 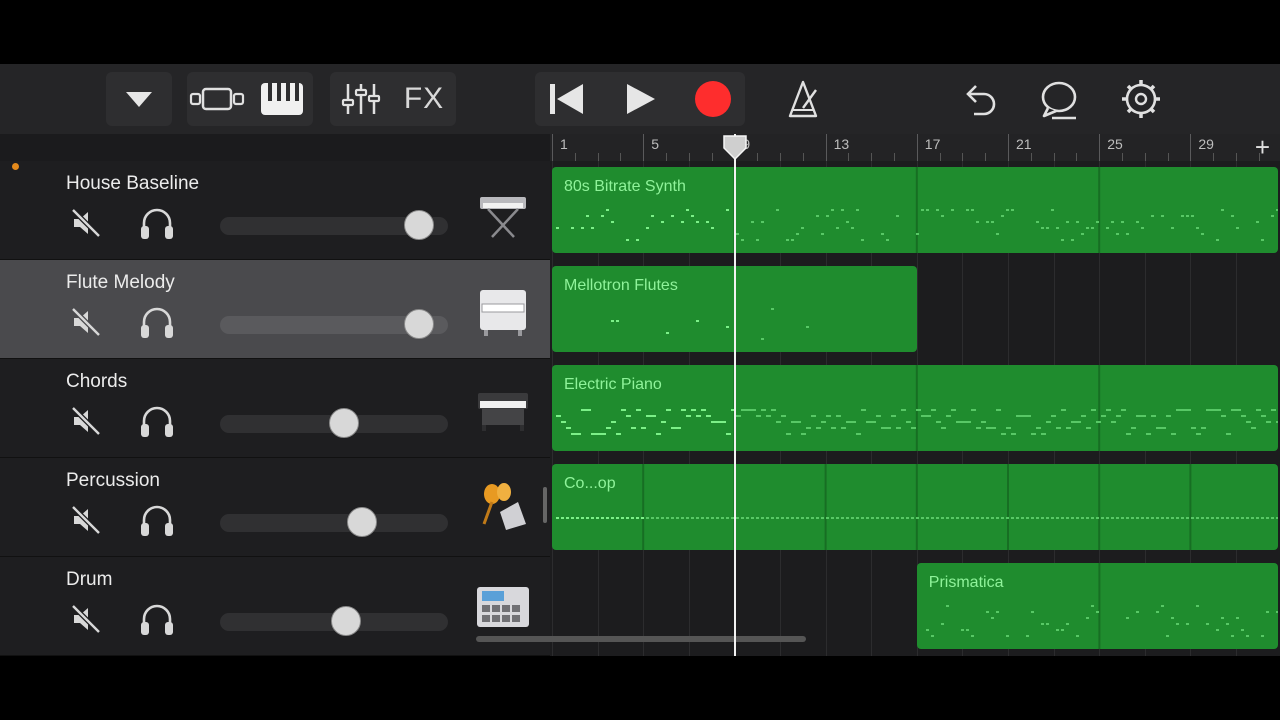 I want to click on track-name: Percussion, so click(x=113, y=480).